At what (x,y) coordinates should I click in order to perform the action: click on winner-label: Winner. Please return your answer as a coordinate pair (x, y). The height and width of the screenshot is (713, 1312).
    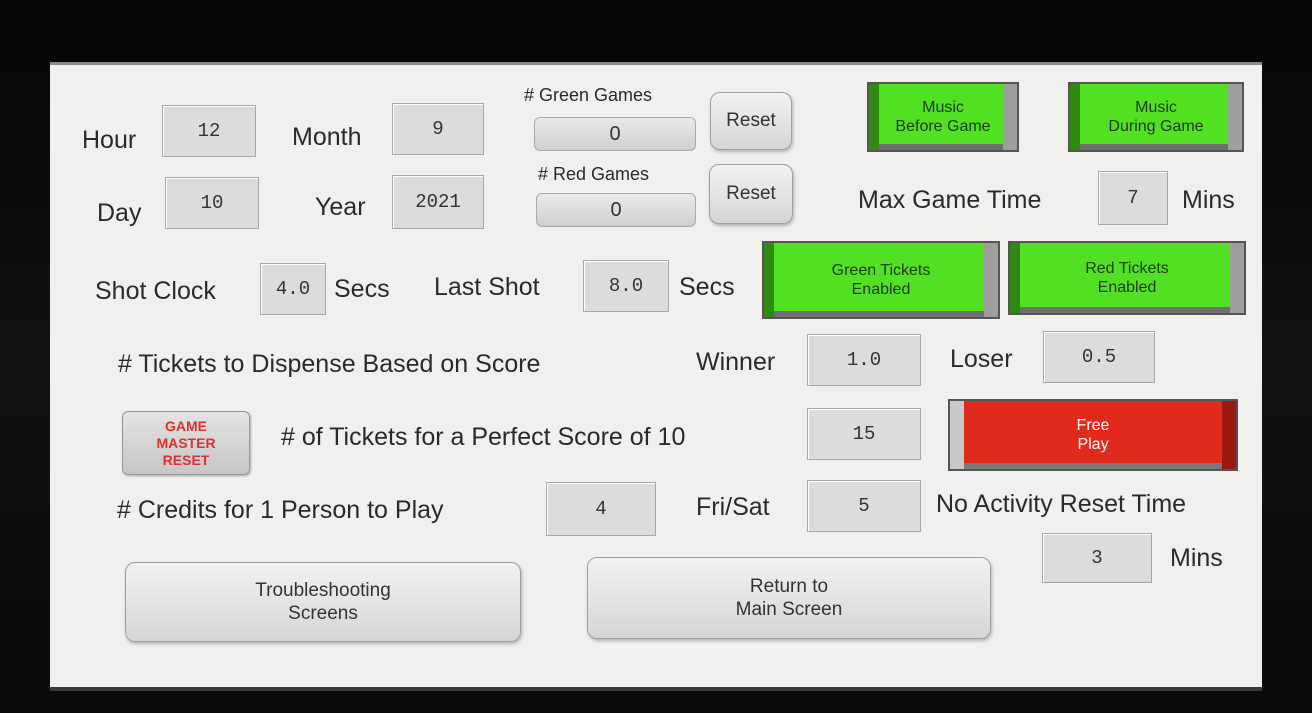
    Looking at the image, I should click on (736, 362).